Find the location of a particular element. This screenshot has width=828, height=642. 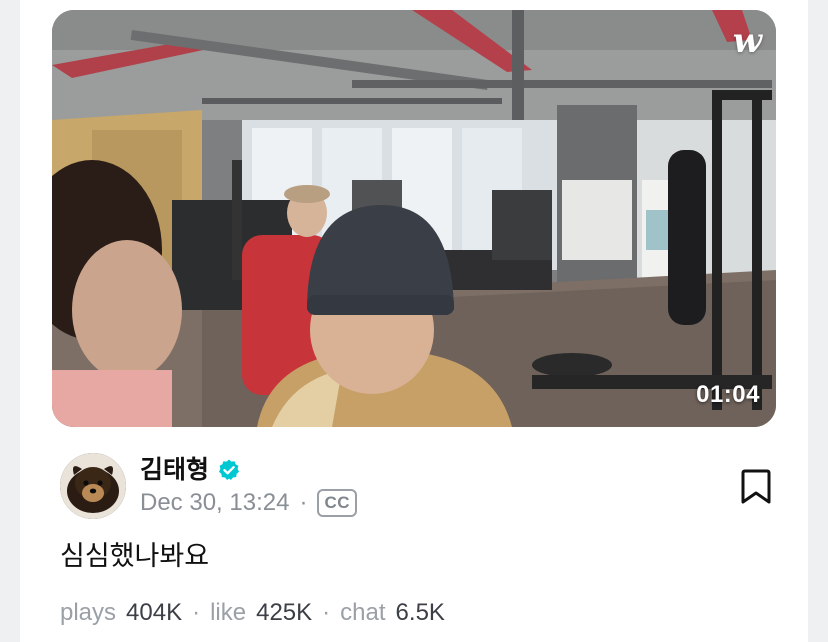

author-name-row: 김태형 is located at coordinates (190, 470).